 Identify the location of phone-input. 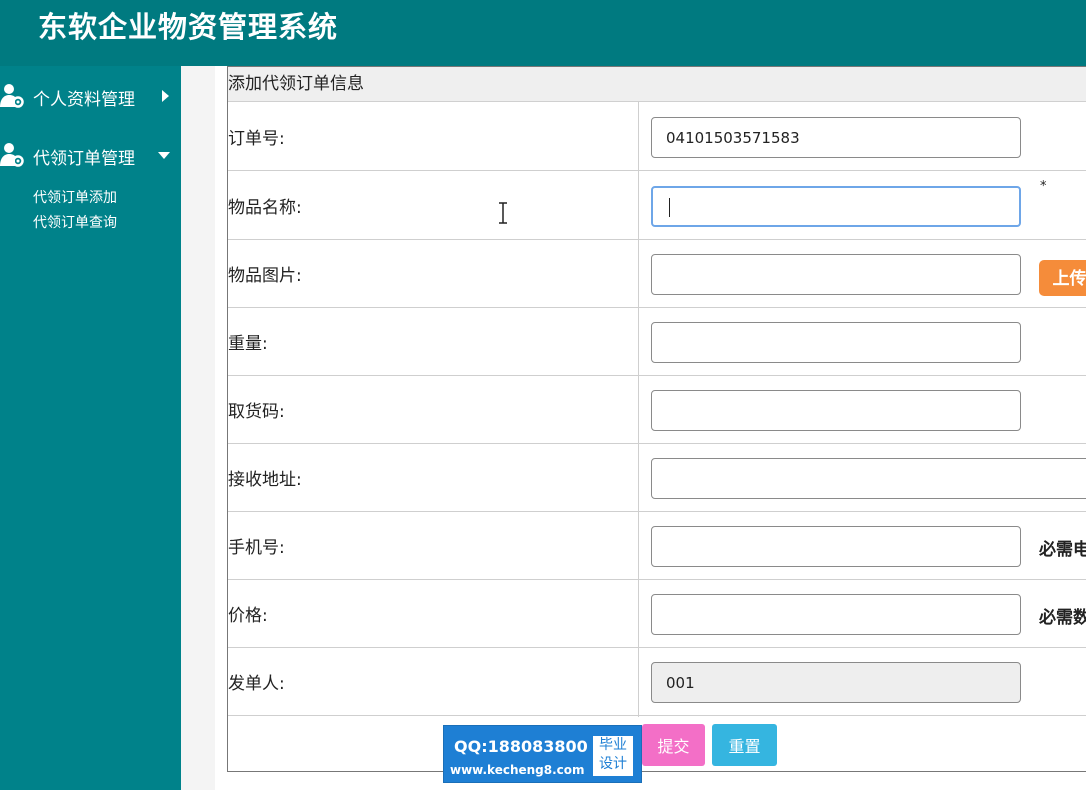
(836, 546).